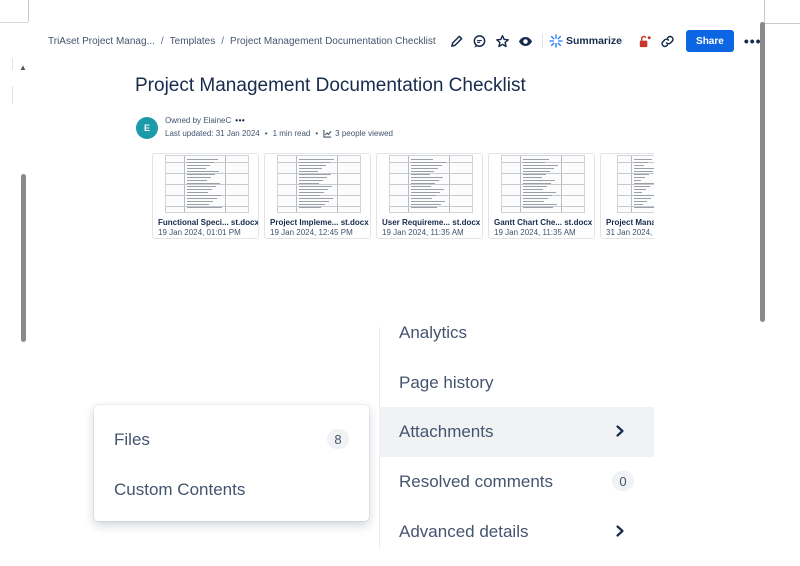 The width and height of the screenshot is (800, 566). I want to click on breadcrumb-templates: Templates, so click(193, 41).